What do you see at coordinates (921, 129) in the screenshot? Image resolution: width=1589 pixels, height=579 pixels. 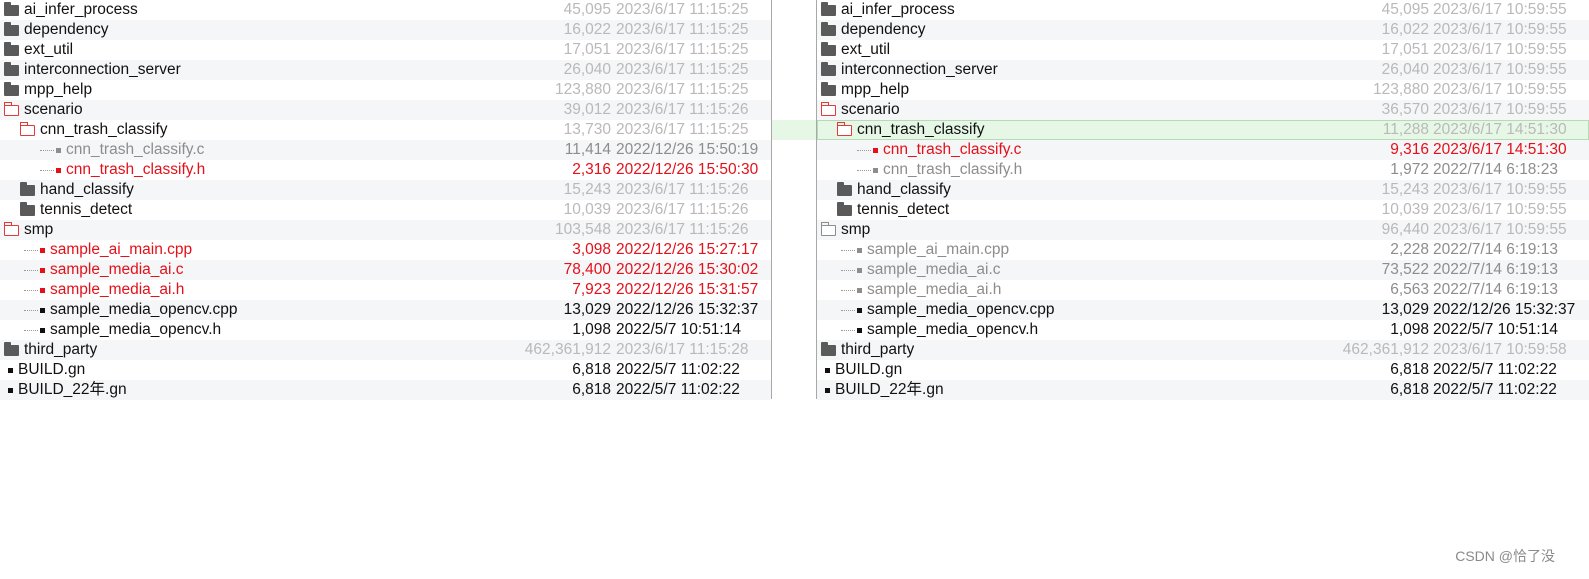 I see `file-name: cnn_trash_classify` at bounding box center [921, 129].